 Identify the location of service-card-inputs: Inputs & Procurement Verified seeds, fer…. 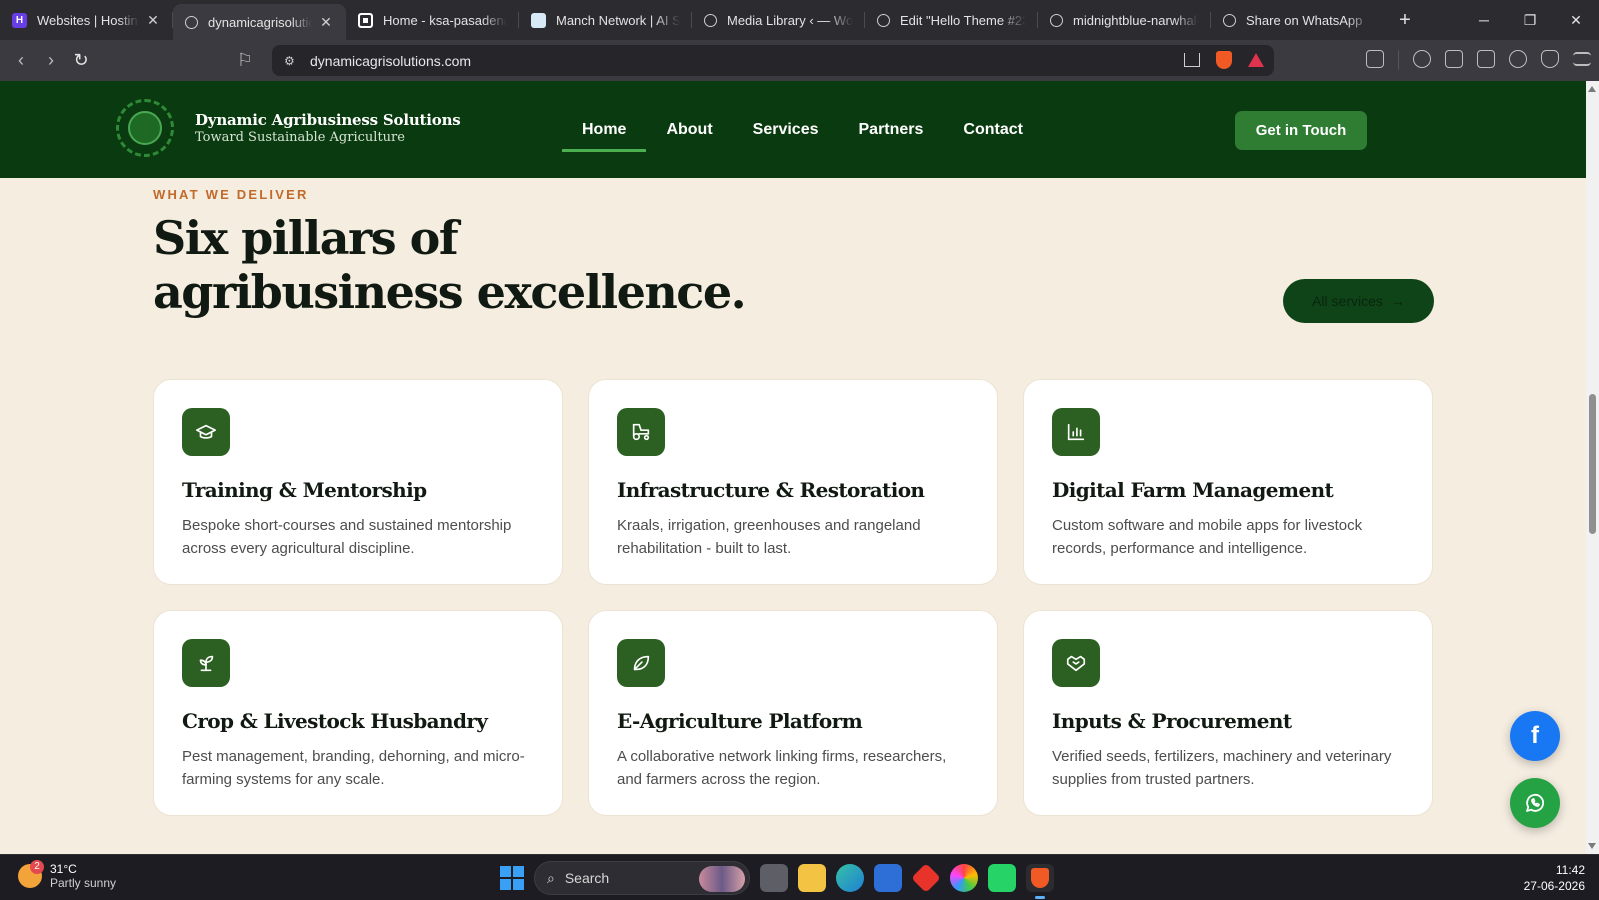
(1228, 713).